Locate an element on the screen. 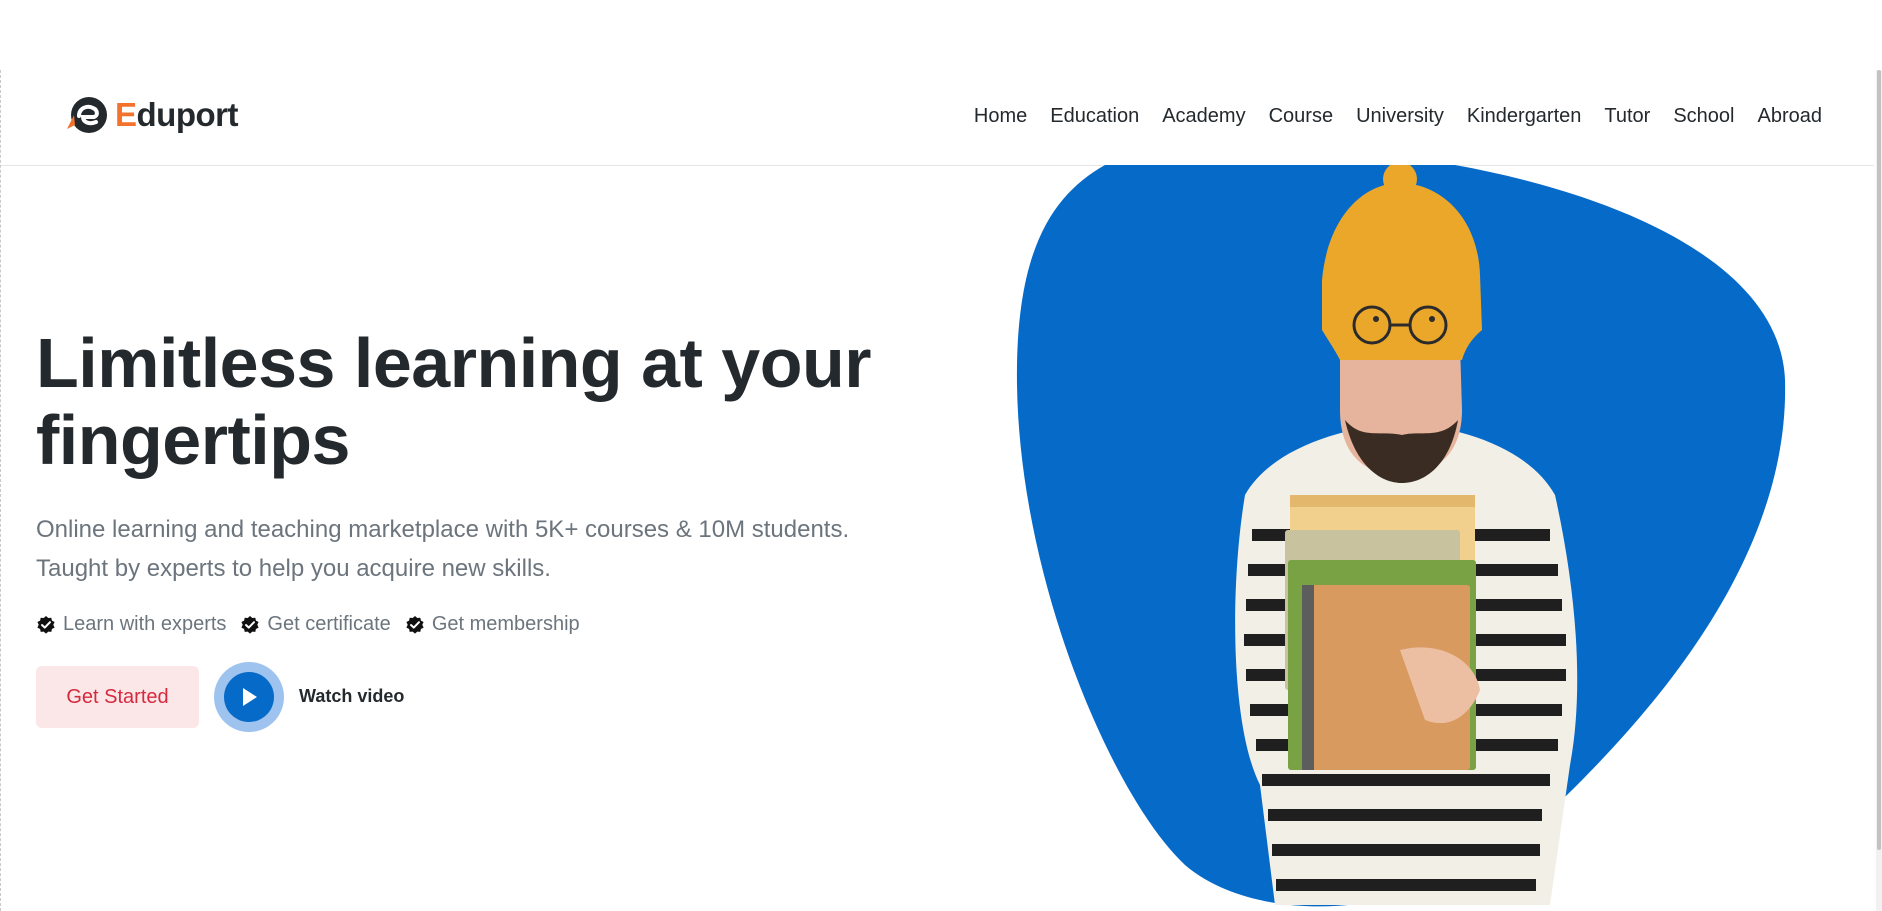 The width and height of the screenshot is (1882, 911). feature-item: Get certificate is located at coordinates (315, 624).